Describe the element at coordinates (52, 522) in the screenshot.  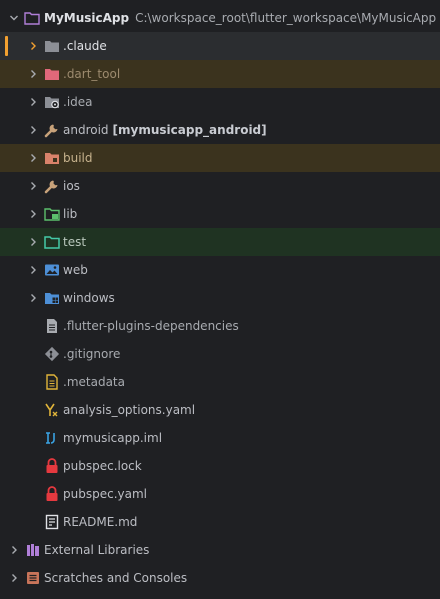
I see `markdown-file-icon` at that location.